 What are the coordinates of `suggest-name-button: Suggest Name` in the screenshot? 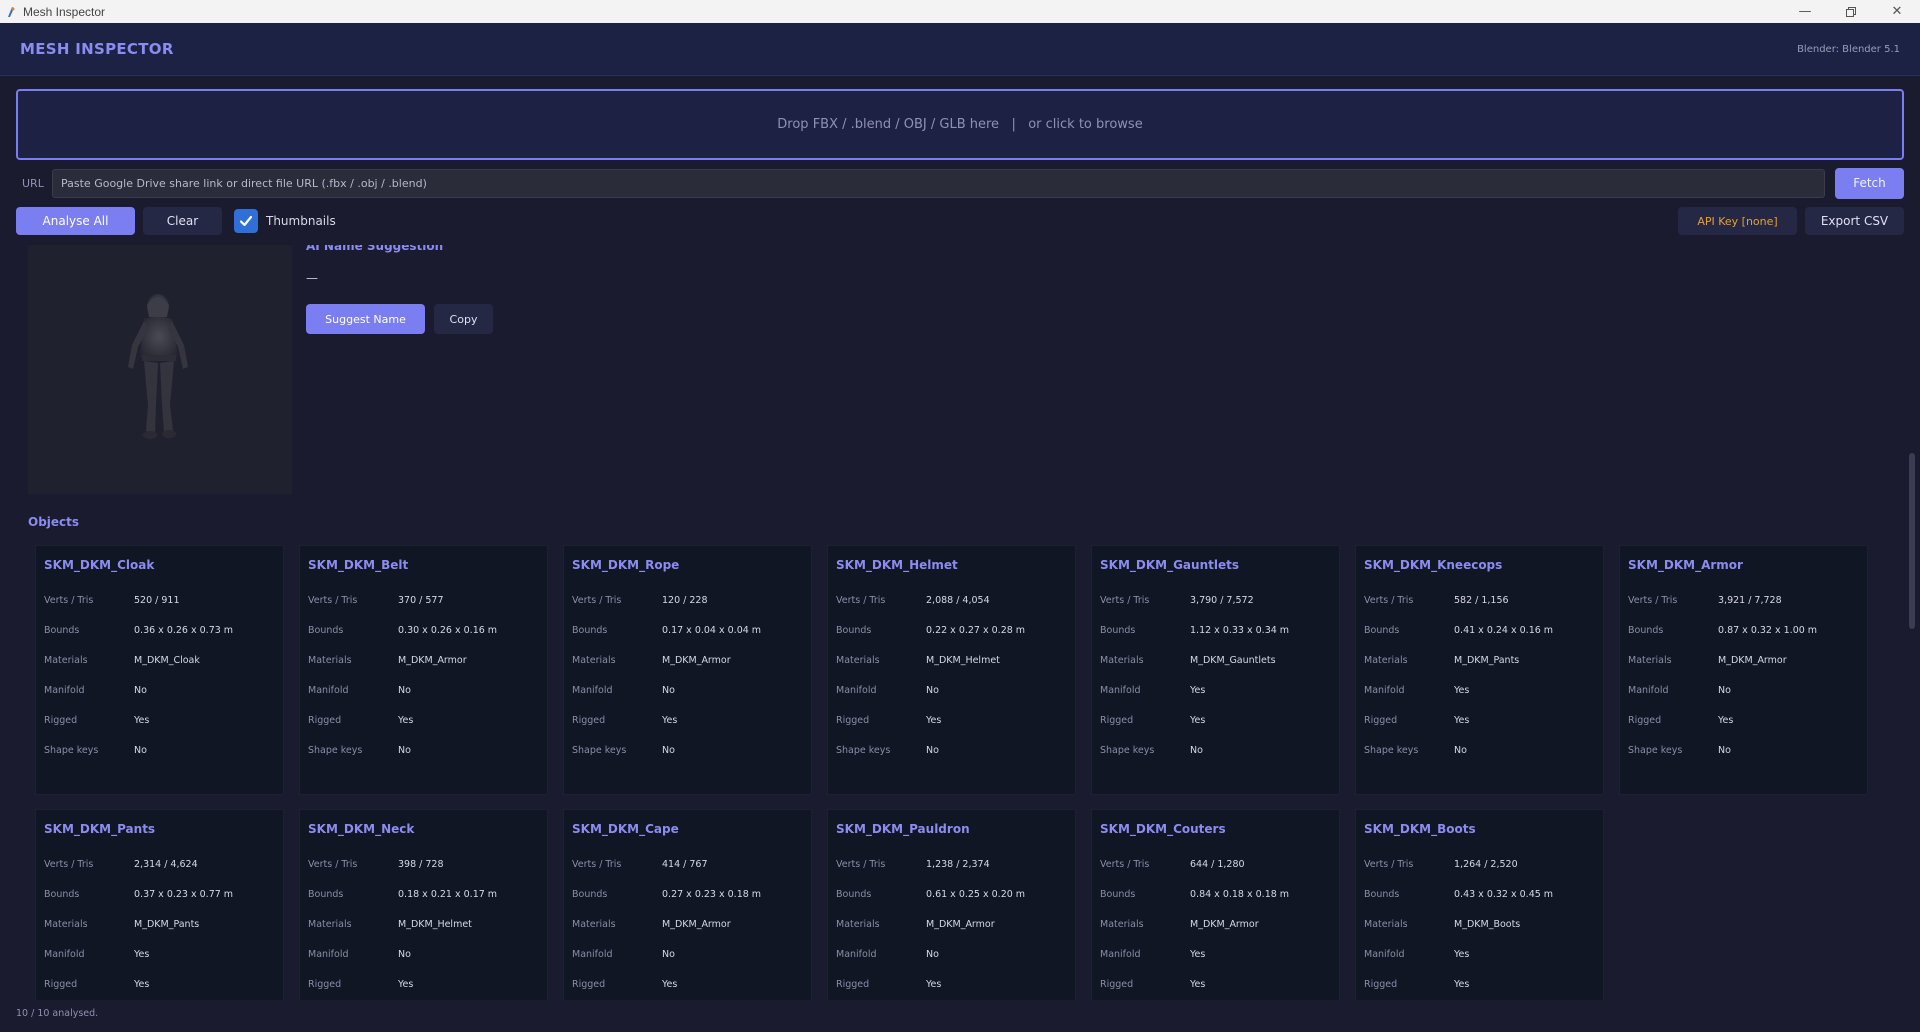 It's located at (365, 319).